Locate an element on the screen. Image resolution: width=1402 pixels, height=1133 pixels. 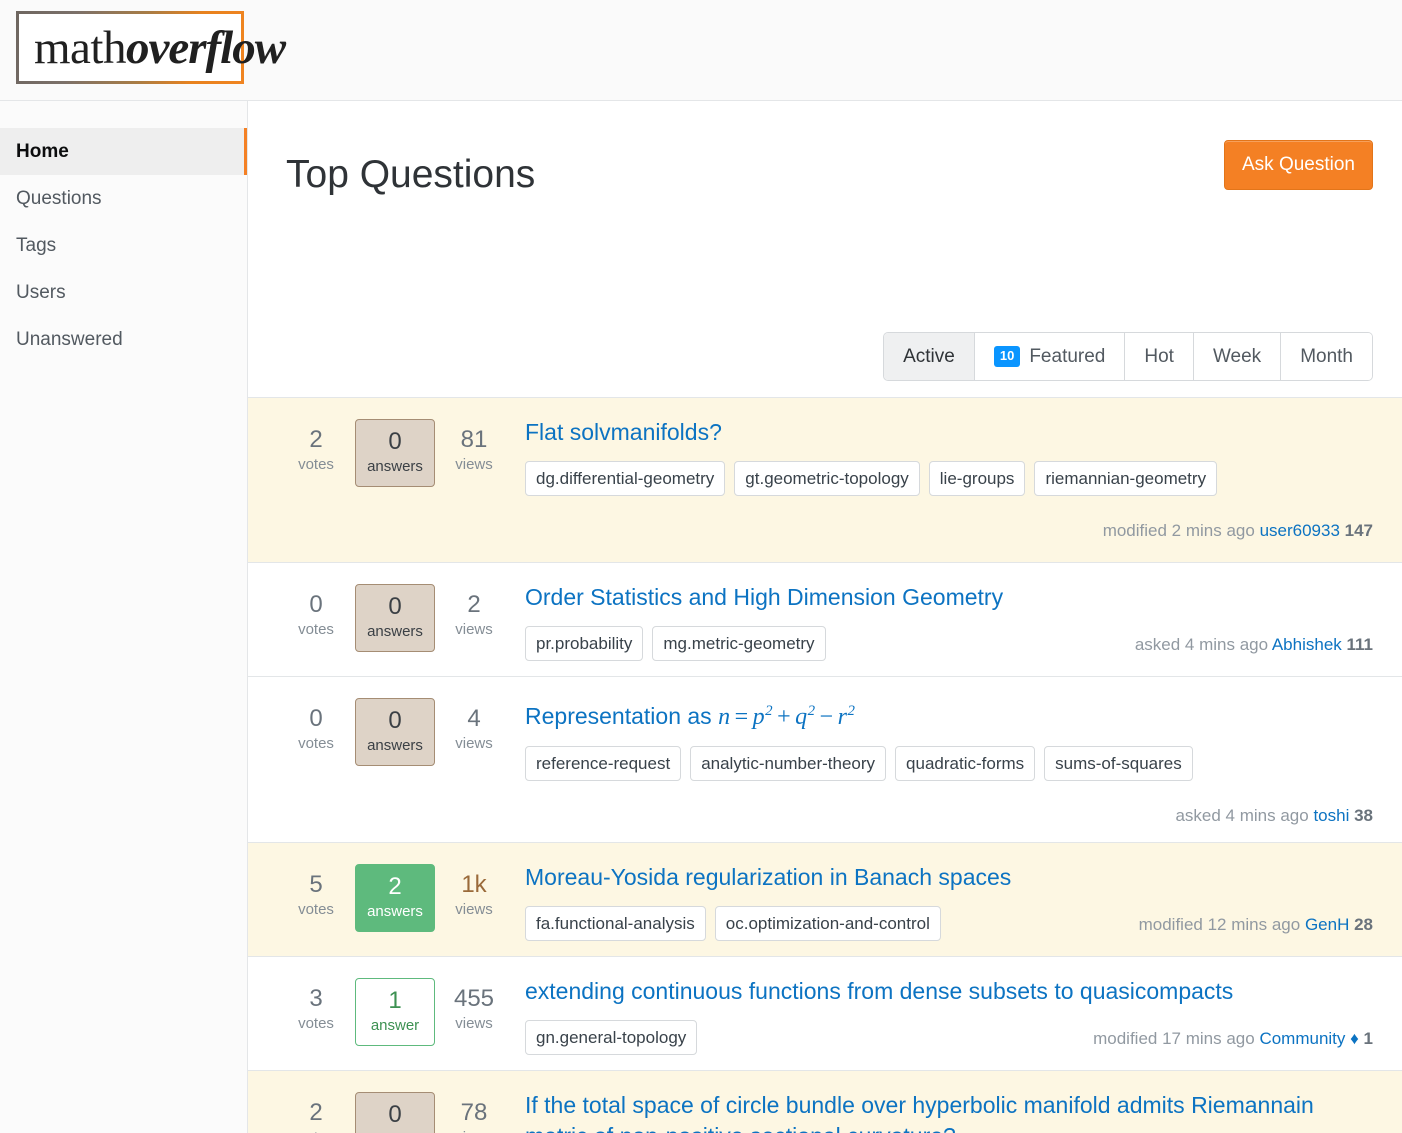
votes-stat-count: 3 is located at coordinates (316, 998).